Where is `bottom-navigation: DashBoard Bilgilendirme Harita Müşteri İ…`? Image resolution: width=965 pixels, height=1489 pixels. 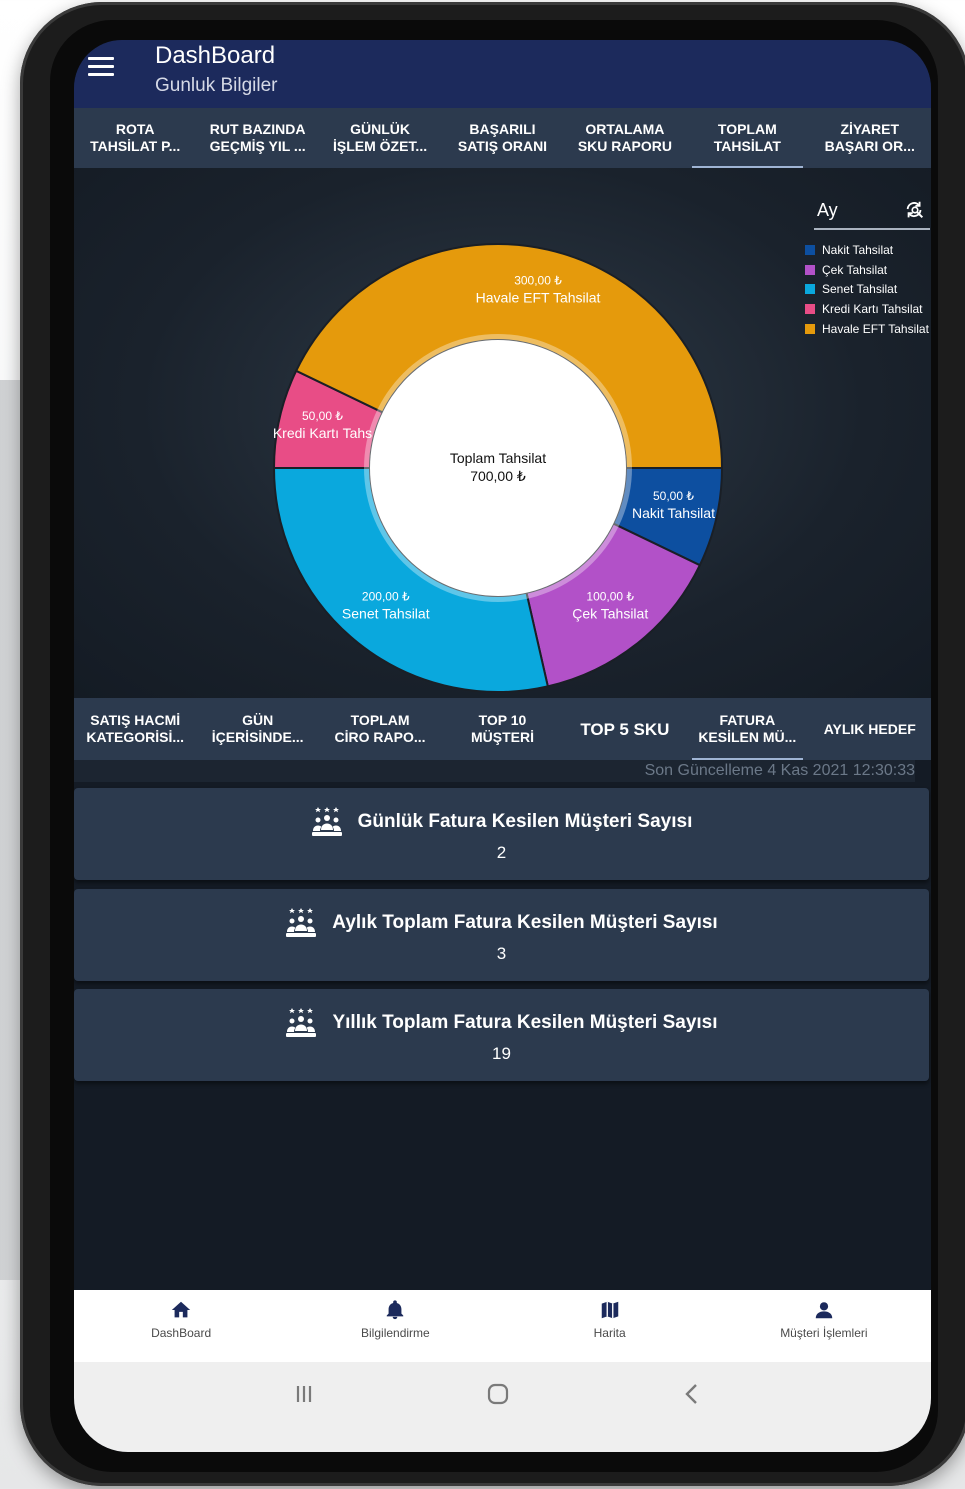
bottom-navigation: DashBoard Bilgilendirme Harita Müşteri İ… is located at coordinates (502, 1326).